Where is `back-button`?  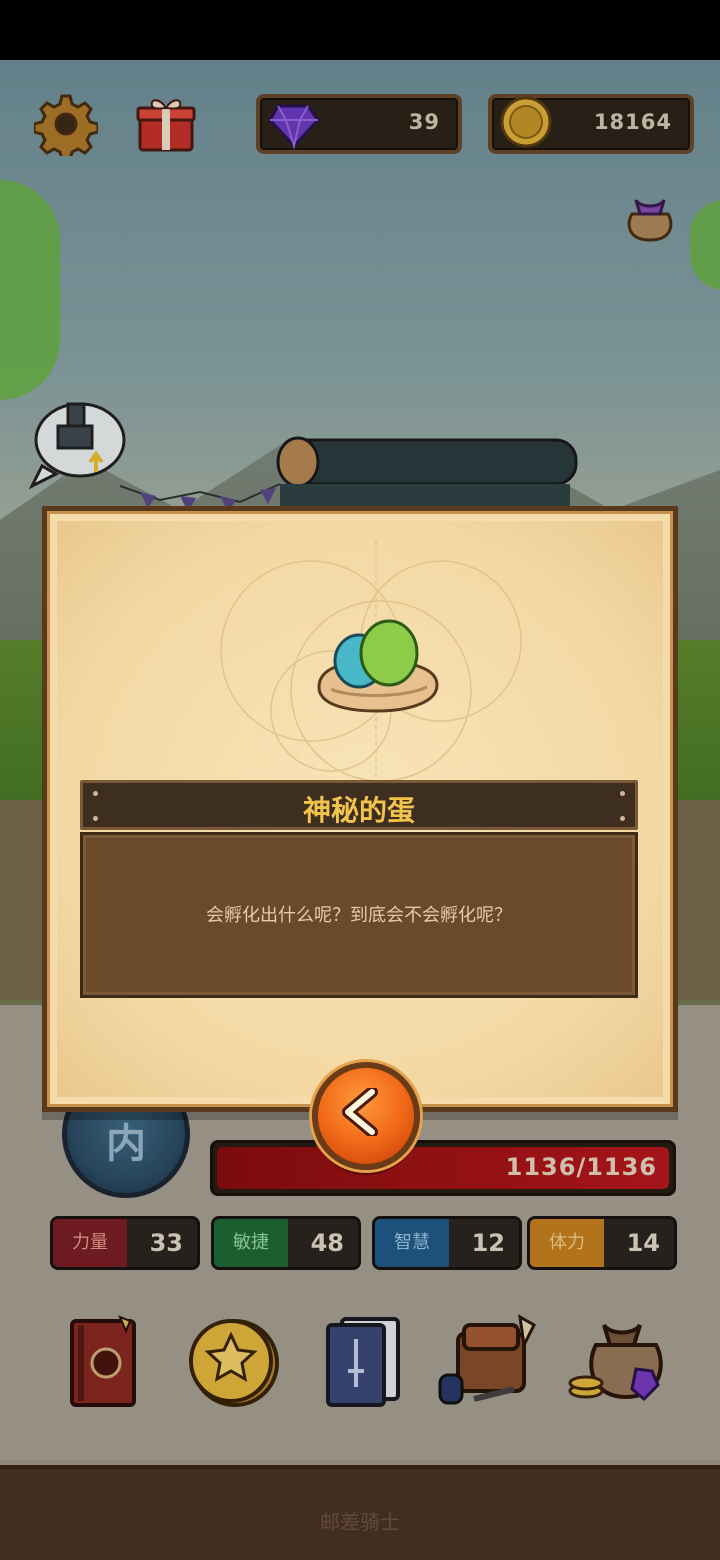
back-button is located at coordinates (366, 1116).